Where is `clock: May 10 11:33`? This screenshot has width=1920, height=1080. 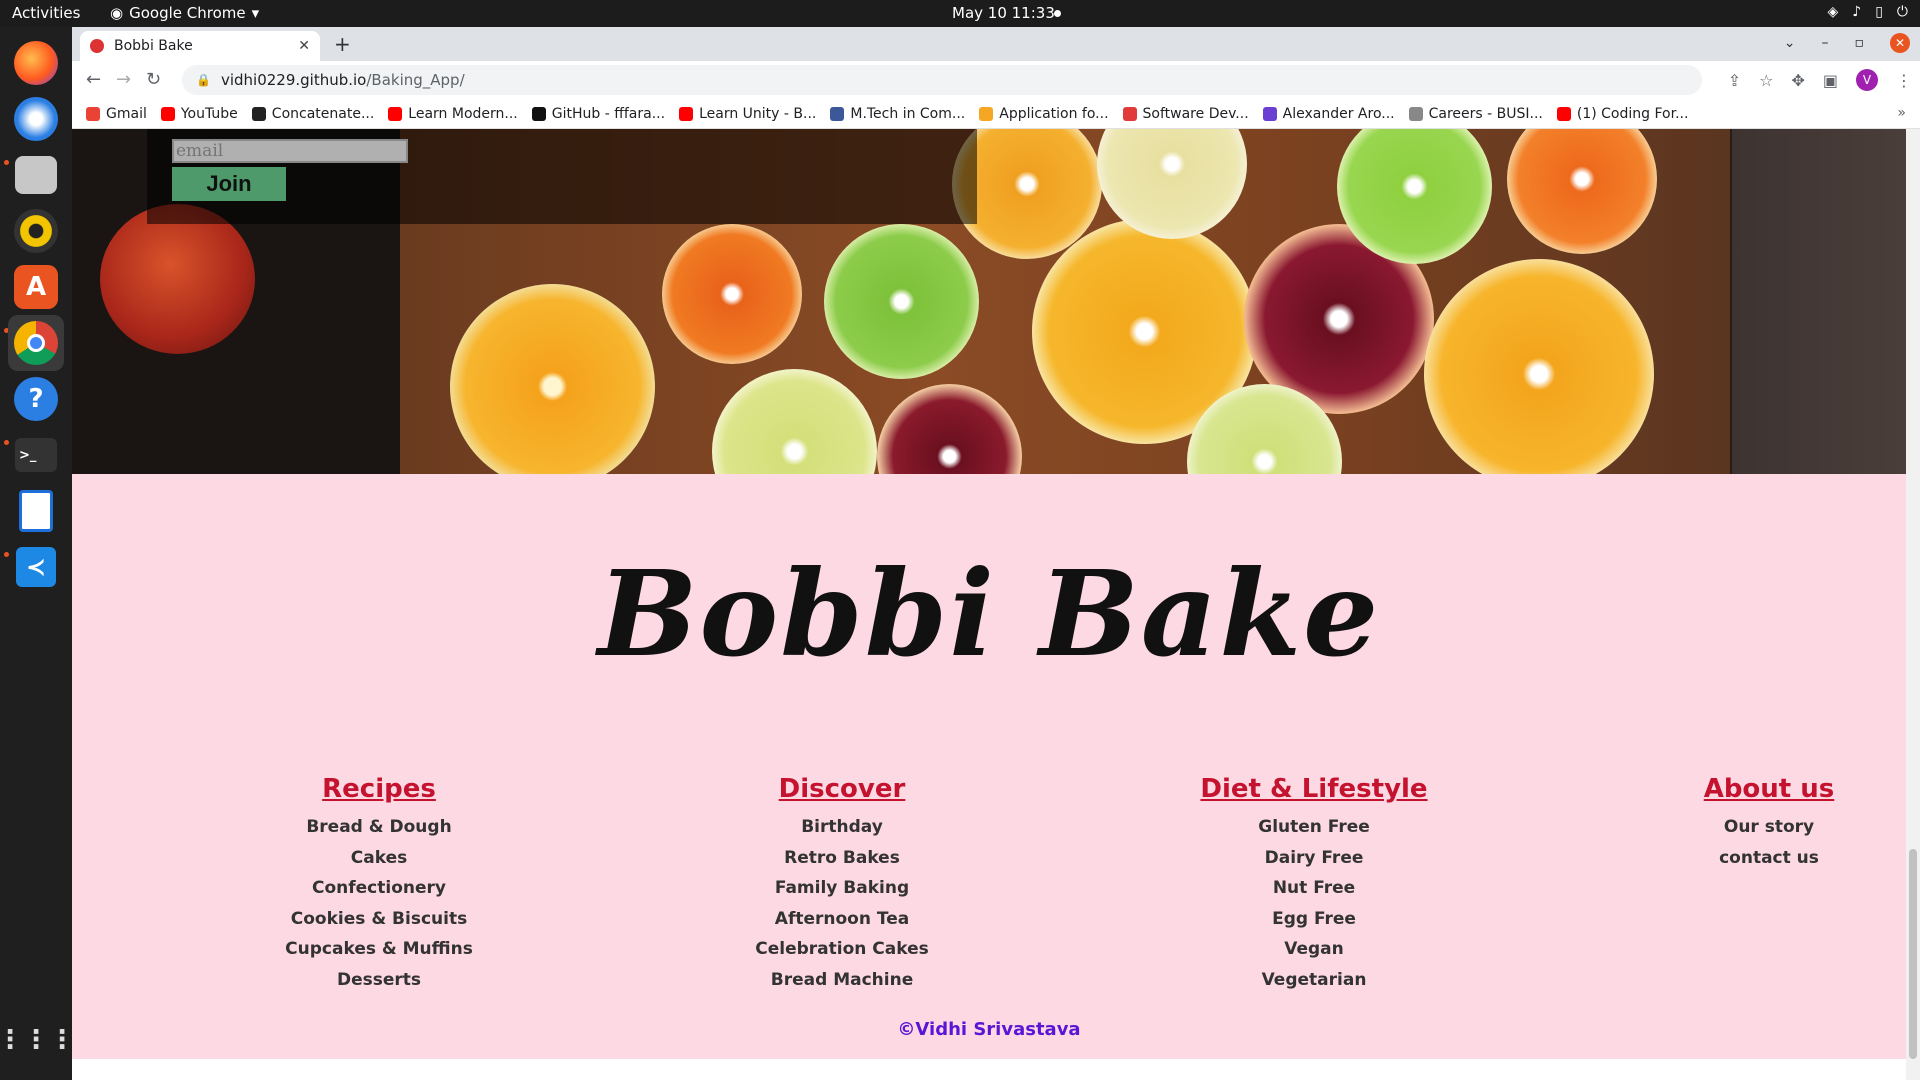
clock: May 10 11:33 is located at coordinates (1003, 13).